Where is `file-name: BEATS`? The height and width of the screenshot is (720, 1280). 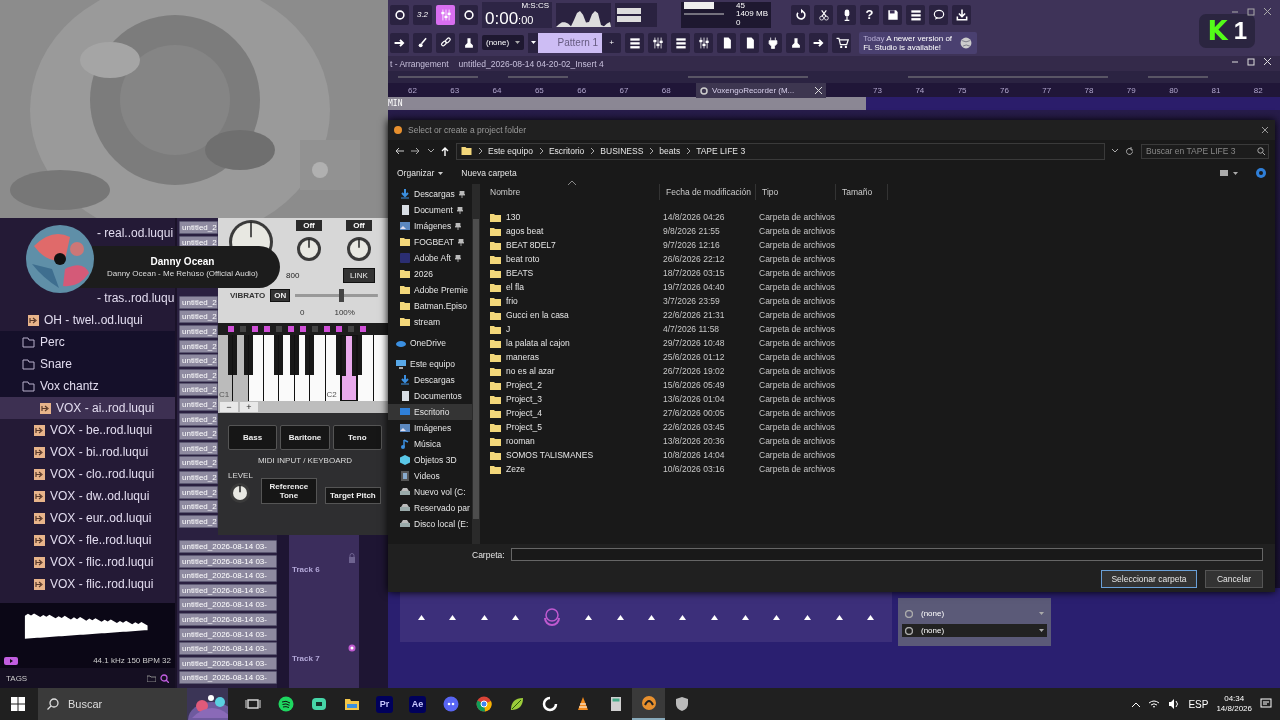 file-name: BEATS is located at coordinates (572, 273).